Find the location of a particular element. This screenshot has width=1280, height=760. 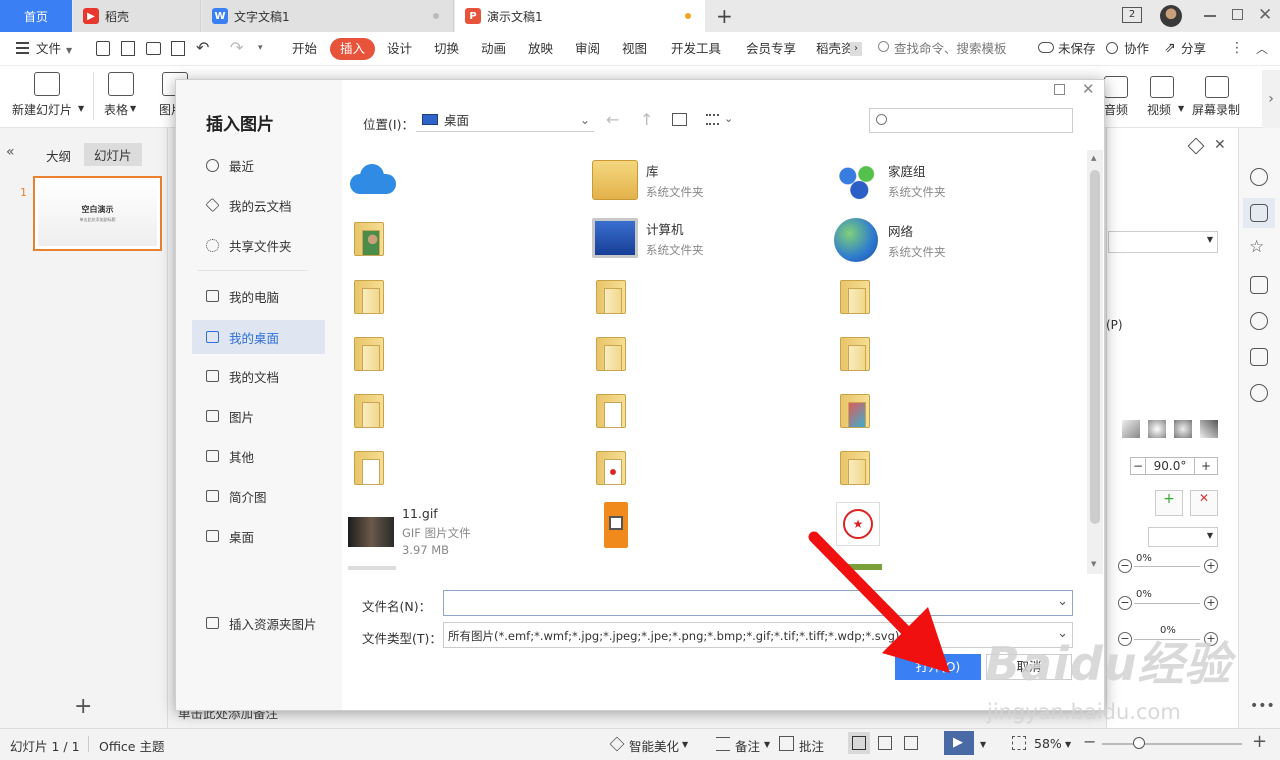

qr-poster-thumbnail is located at coordinates (616, 525).